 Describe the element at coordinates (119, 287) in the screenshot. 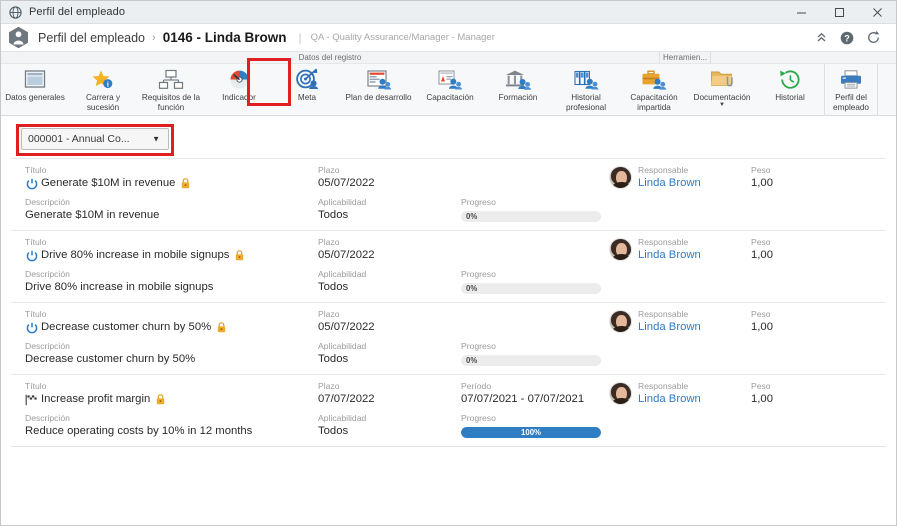

I see `goal-description-value: Drive 80% increase in mobile signups` at that location.